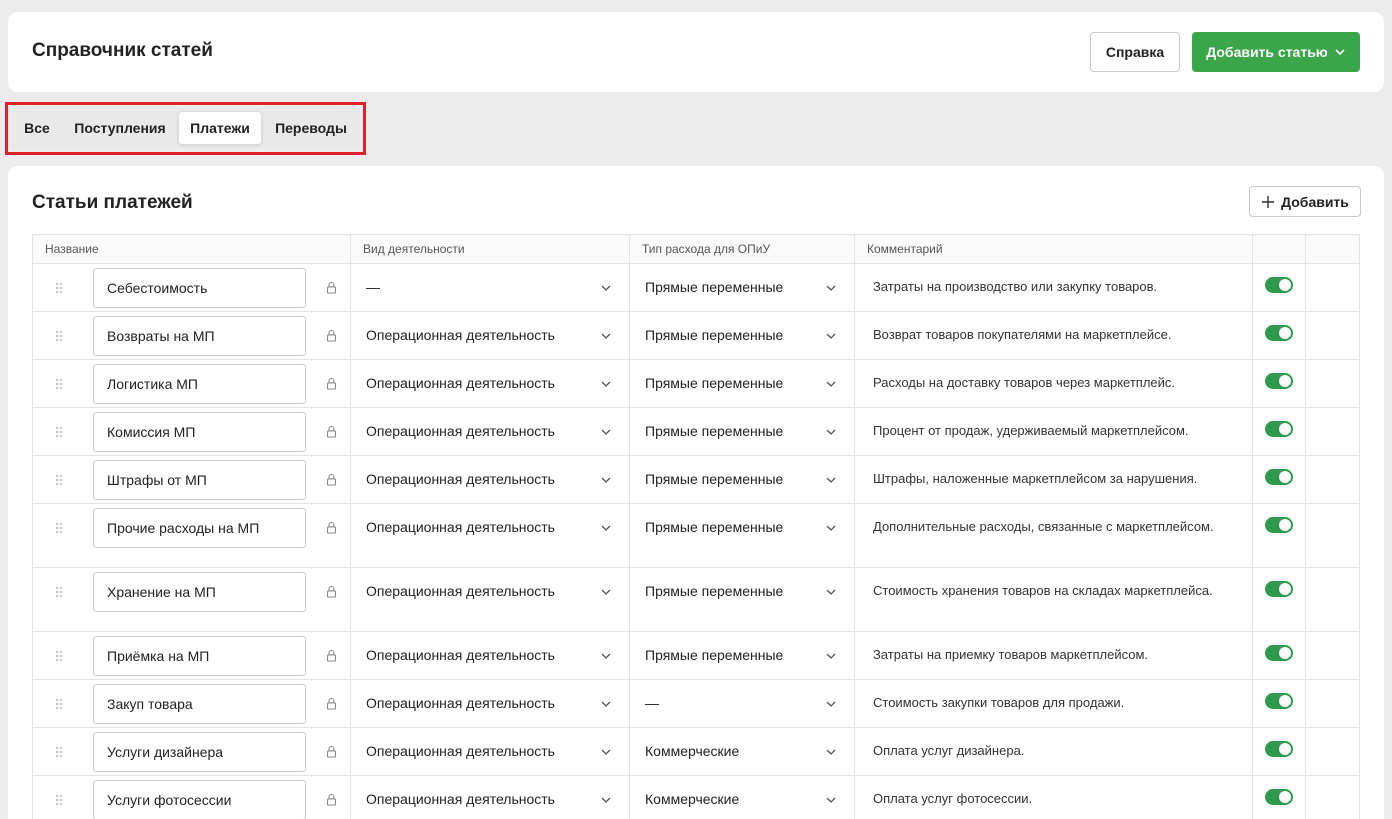 The width and height of the screenshot is (1392, 819). What do you see at coordinates (199, 336) in the screenshot?
I see `name-field: Возвраты на МП` at bounding box center [199, 336].